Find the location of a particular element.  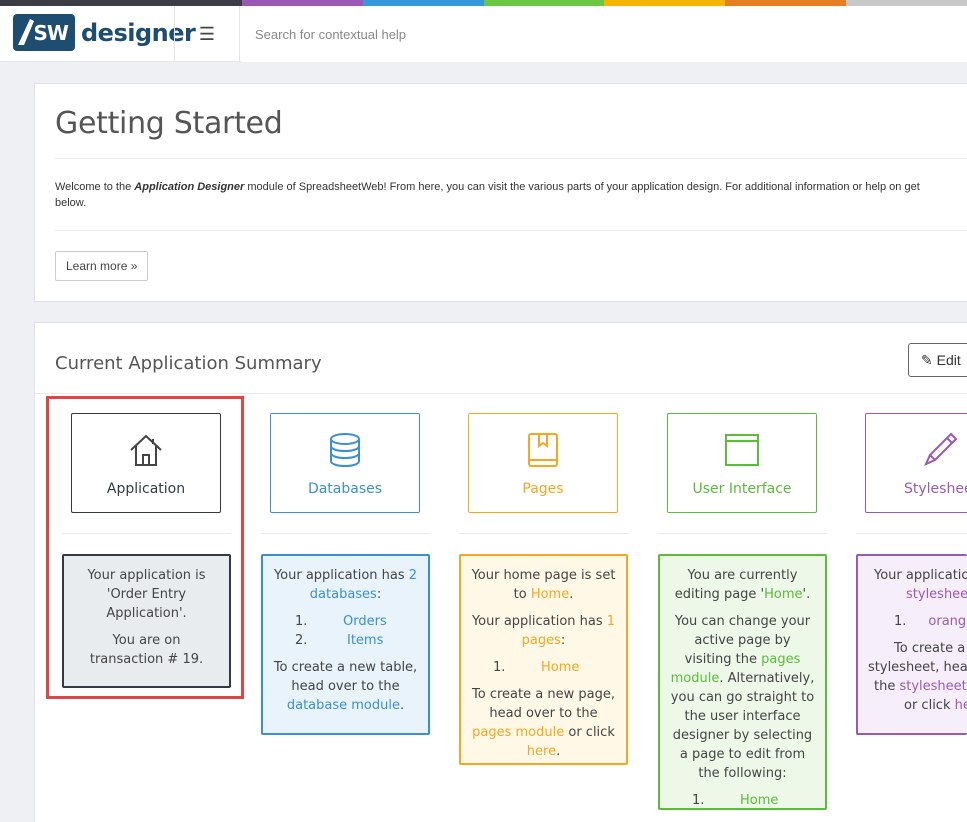

stylesheets-create-or: or click is located at coordinates (929, 705).